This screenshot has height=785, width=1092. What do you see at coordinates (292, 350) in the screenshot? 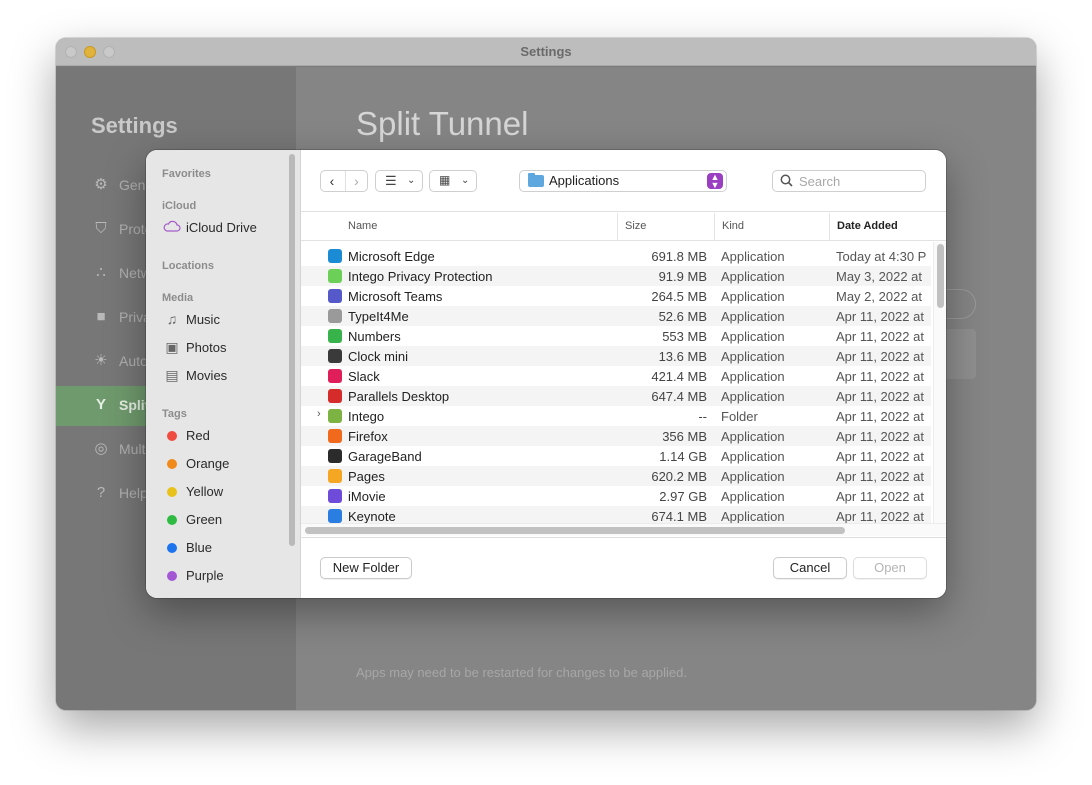
I see `sidebar-scrollbar` at bounding box center [292, 350].